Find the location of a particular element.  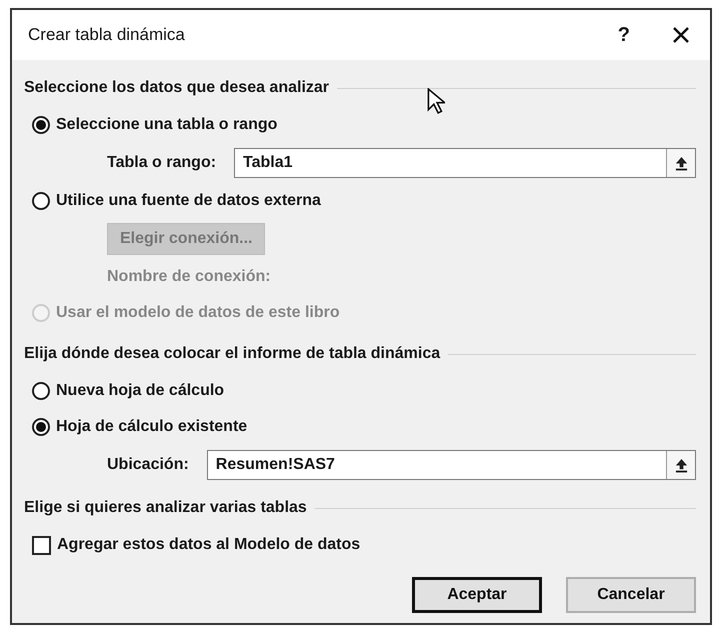

field-label: Tabla o rango: is located at coordinates (161, 163).